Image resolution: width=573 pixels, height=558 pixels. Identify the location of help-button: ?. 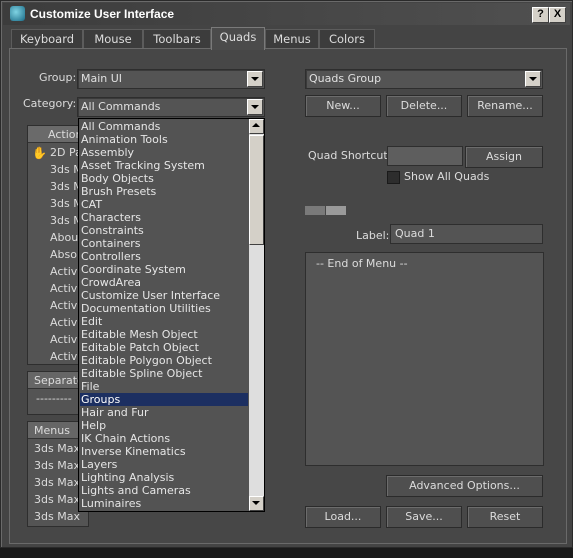
(540, 15).